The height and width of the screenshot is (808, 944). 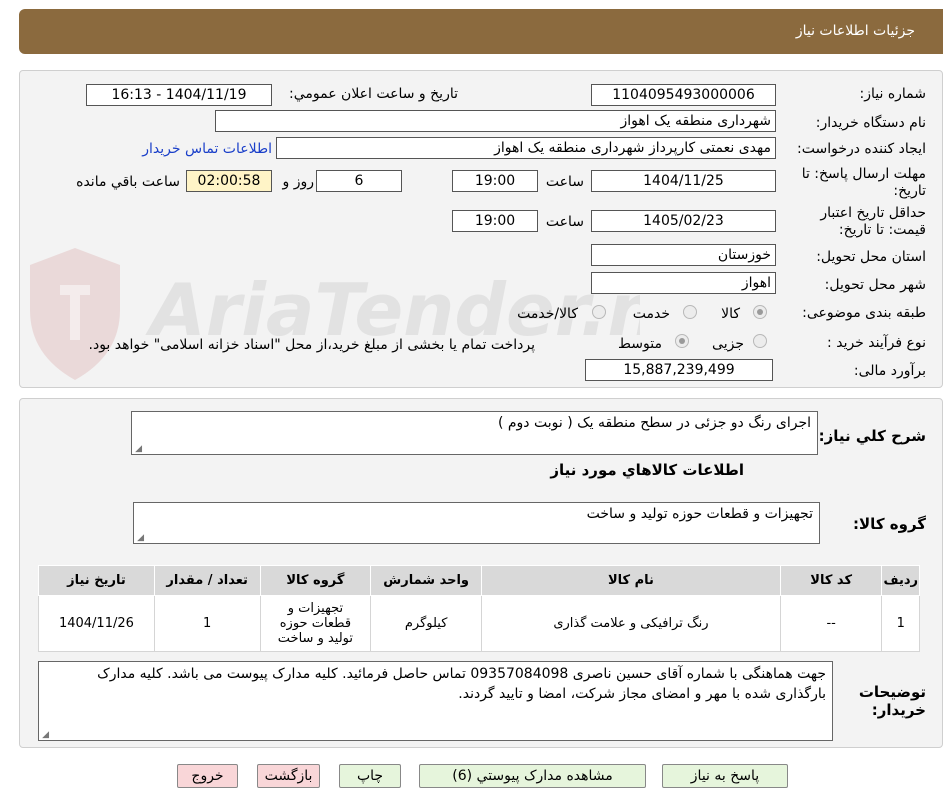 What do you see at coordinates (683, 283) in the screenshot?
I see `city-field: اهواز` at bounding box center [683, 283].